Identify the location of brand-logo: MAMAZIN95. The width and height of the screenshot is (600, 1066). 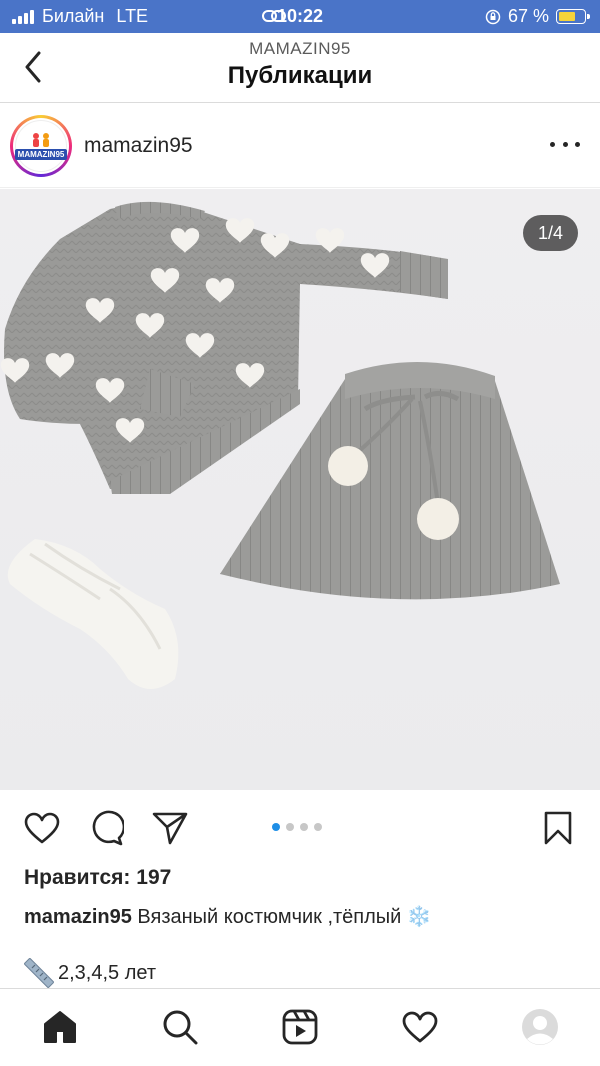
(41, 146).